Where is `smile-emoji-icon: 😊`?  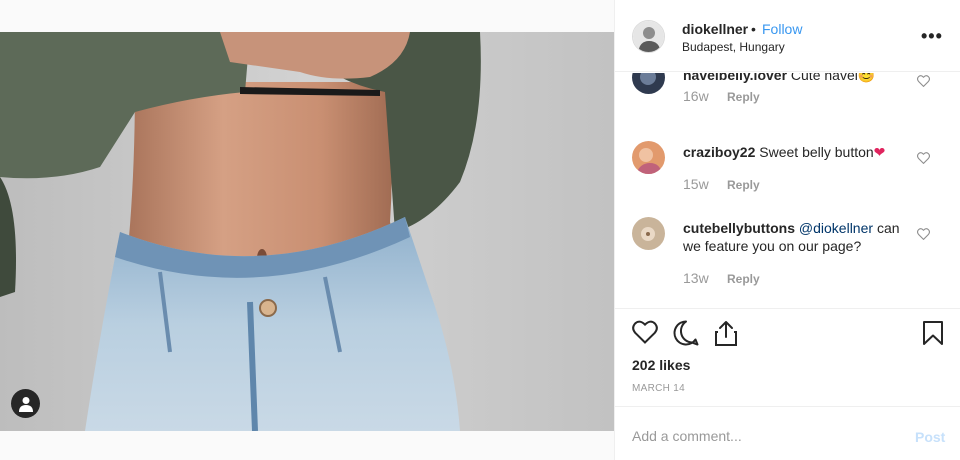 smile-emoji-icon: 😊 is located at coordinates (866, 78).